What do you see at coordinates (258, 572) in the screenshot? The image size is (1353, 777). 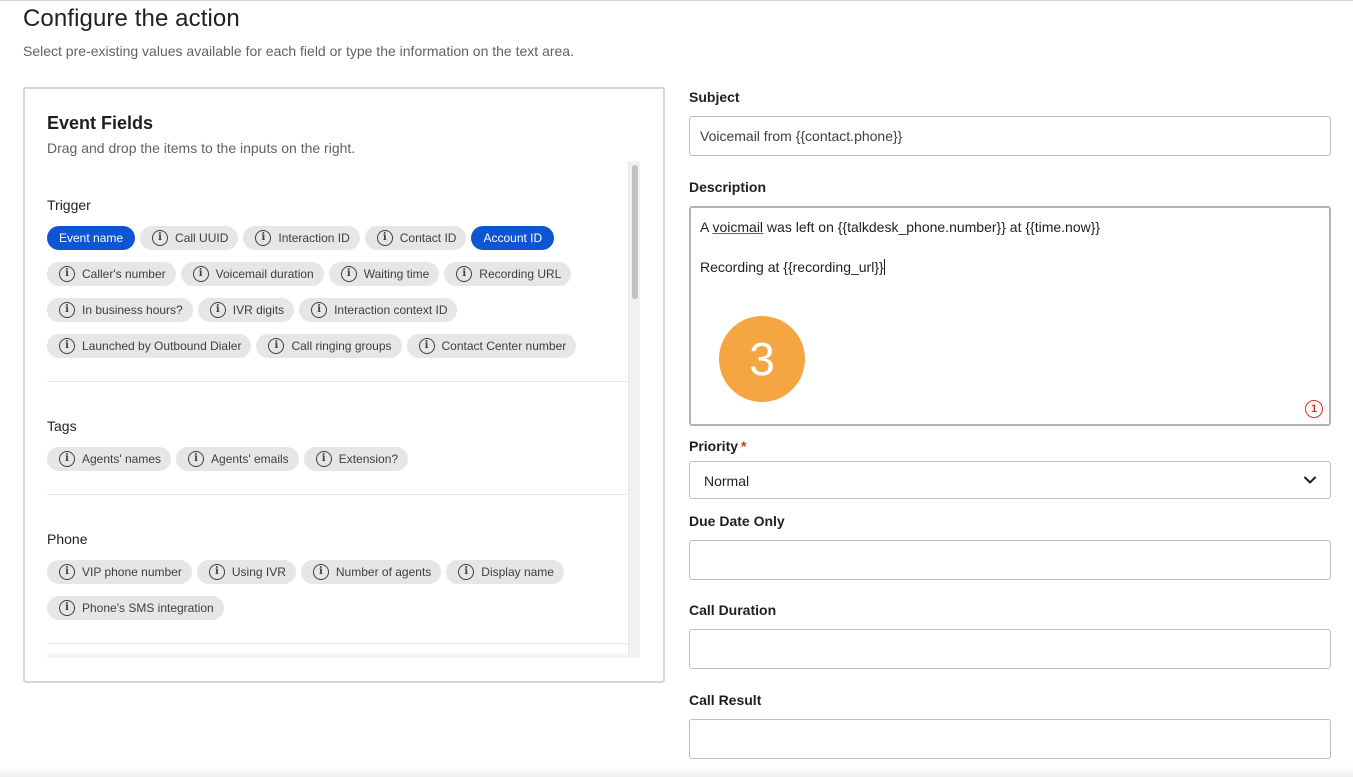 I see `field-chip-label: Using IVR` at bounding box center [258, 572].